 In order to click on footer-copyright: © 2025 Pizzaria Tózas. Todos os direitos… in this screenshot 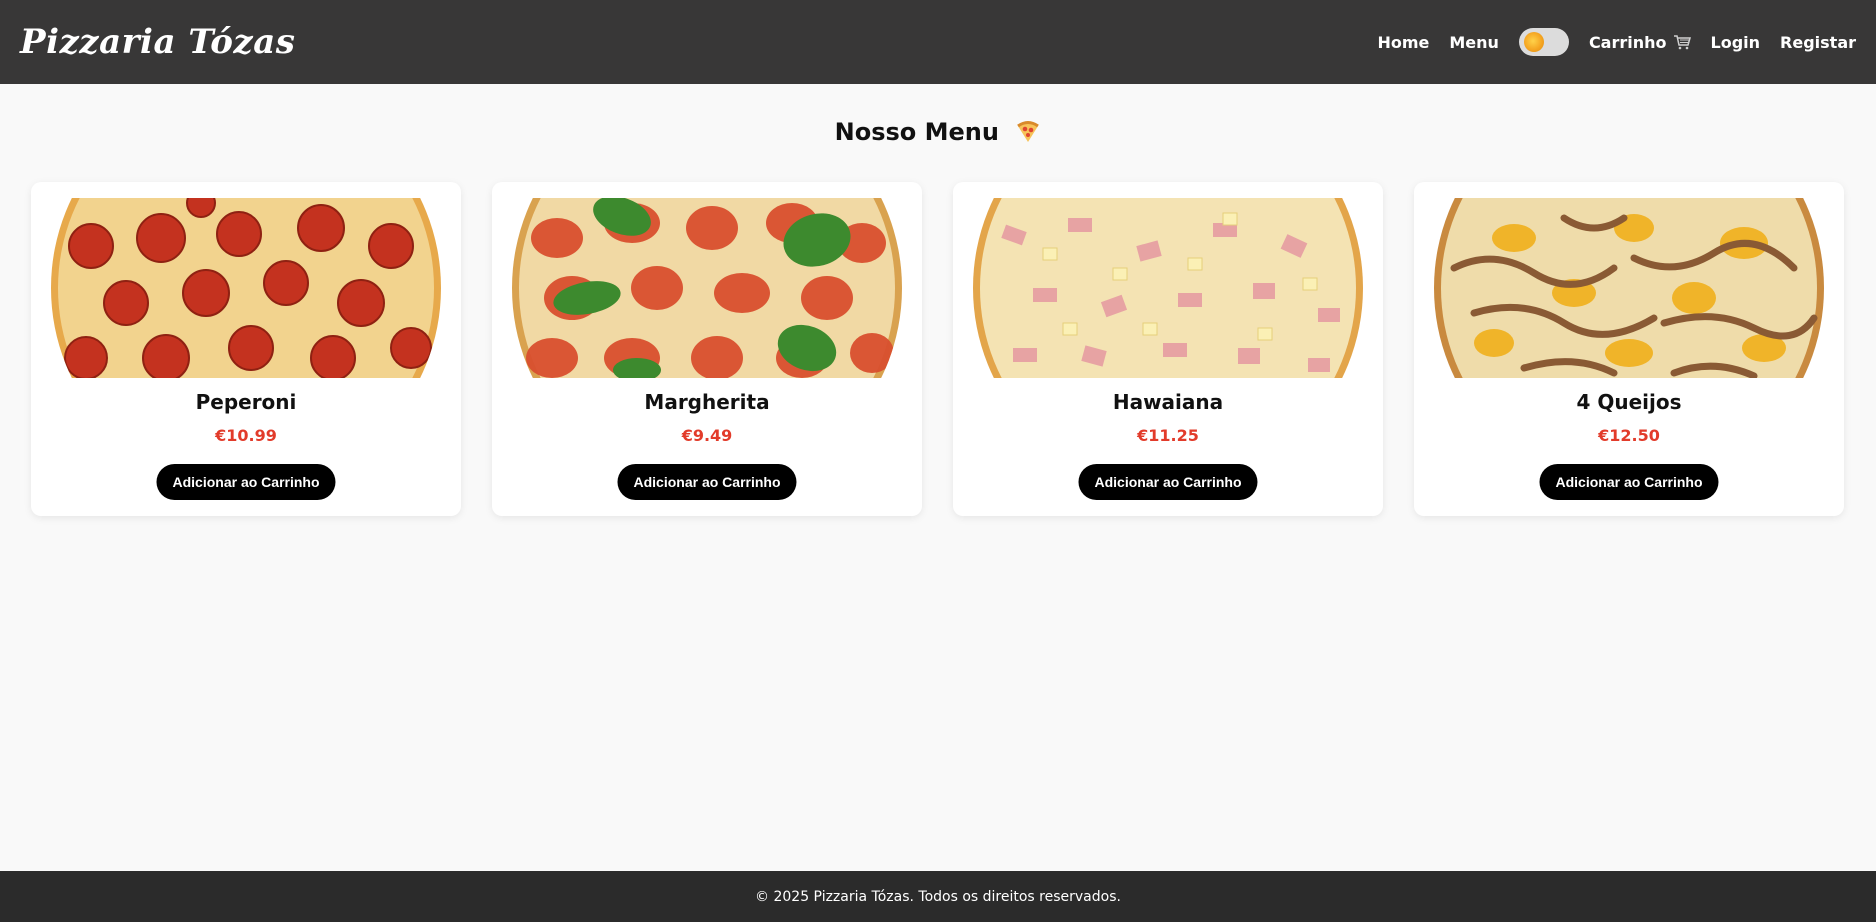, I will do `click(938, 896)`.